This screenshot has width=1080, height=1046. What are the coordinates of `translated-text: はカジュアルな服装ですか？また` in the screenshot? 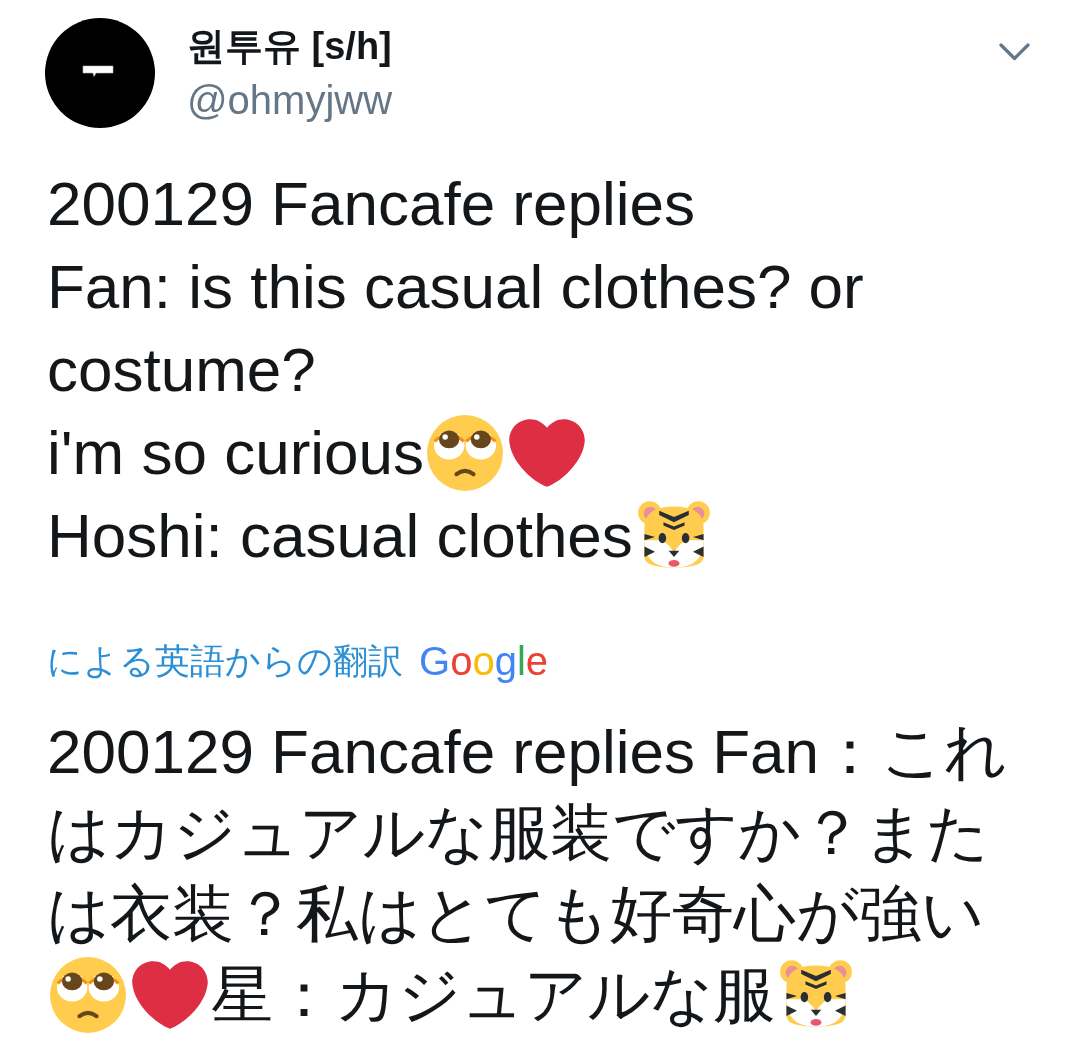 It's located at (518, 832).